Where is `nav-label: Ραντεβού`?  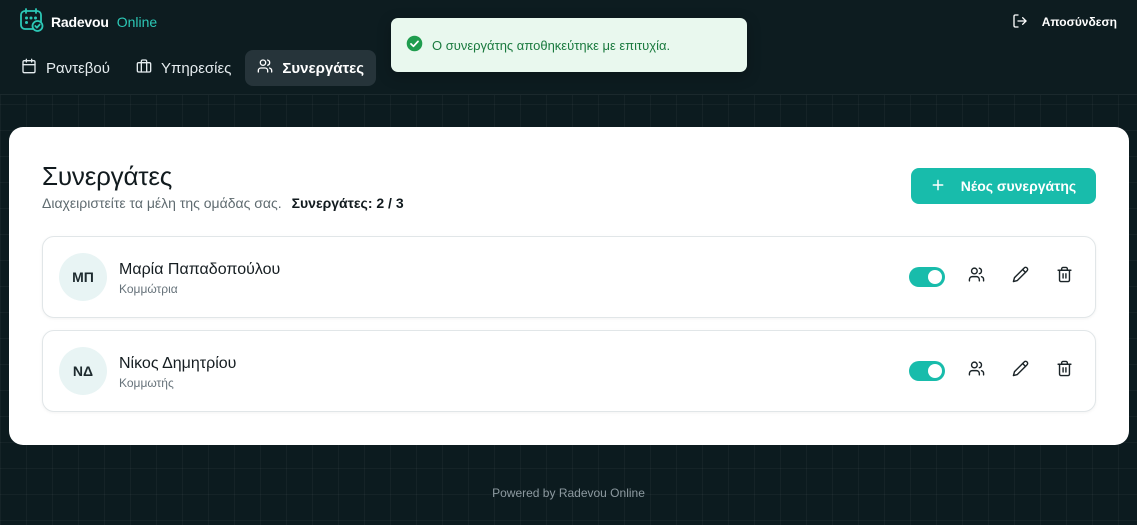
nav-label: Ραντεβού is located at coordinates (78, 68).